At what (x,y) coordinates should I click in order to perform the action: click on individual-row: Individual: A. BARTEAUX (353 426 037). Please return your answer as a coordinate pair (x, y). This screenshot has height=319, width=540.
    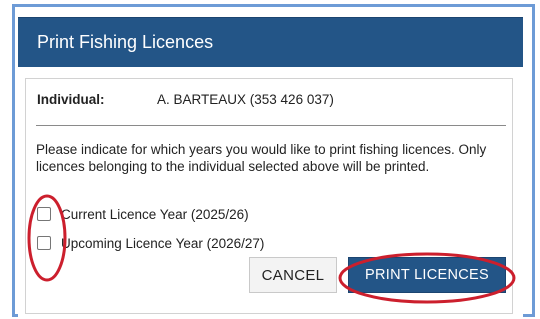
    Looking at the image, I should click on (272, 101).